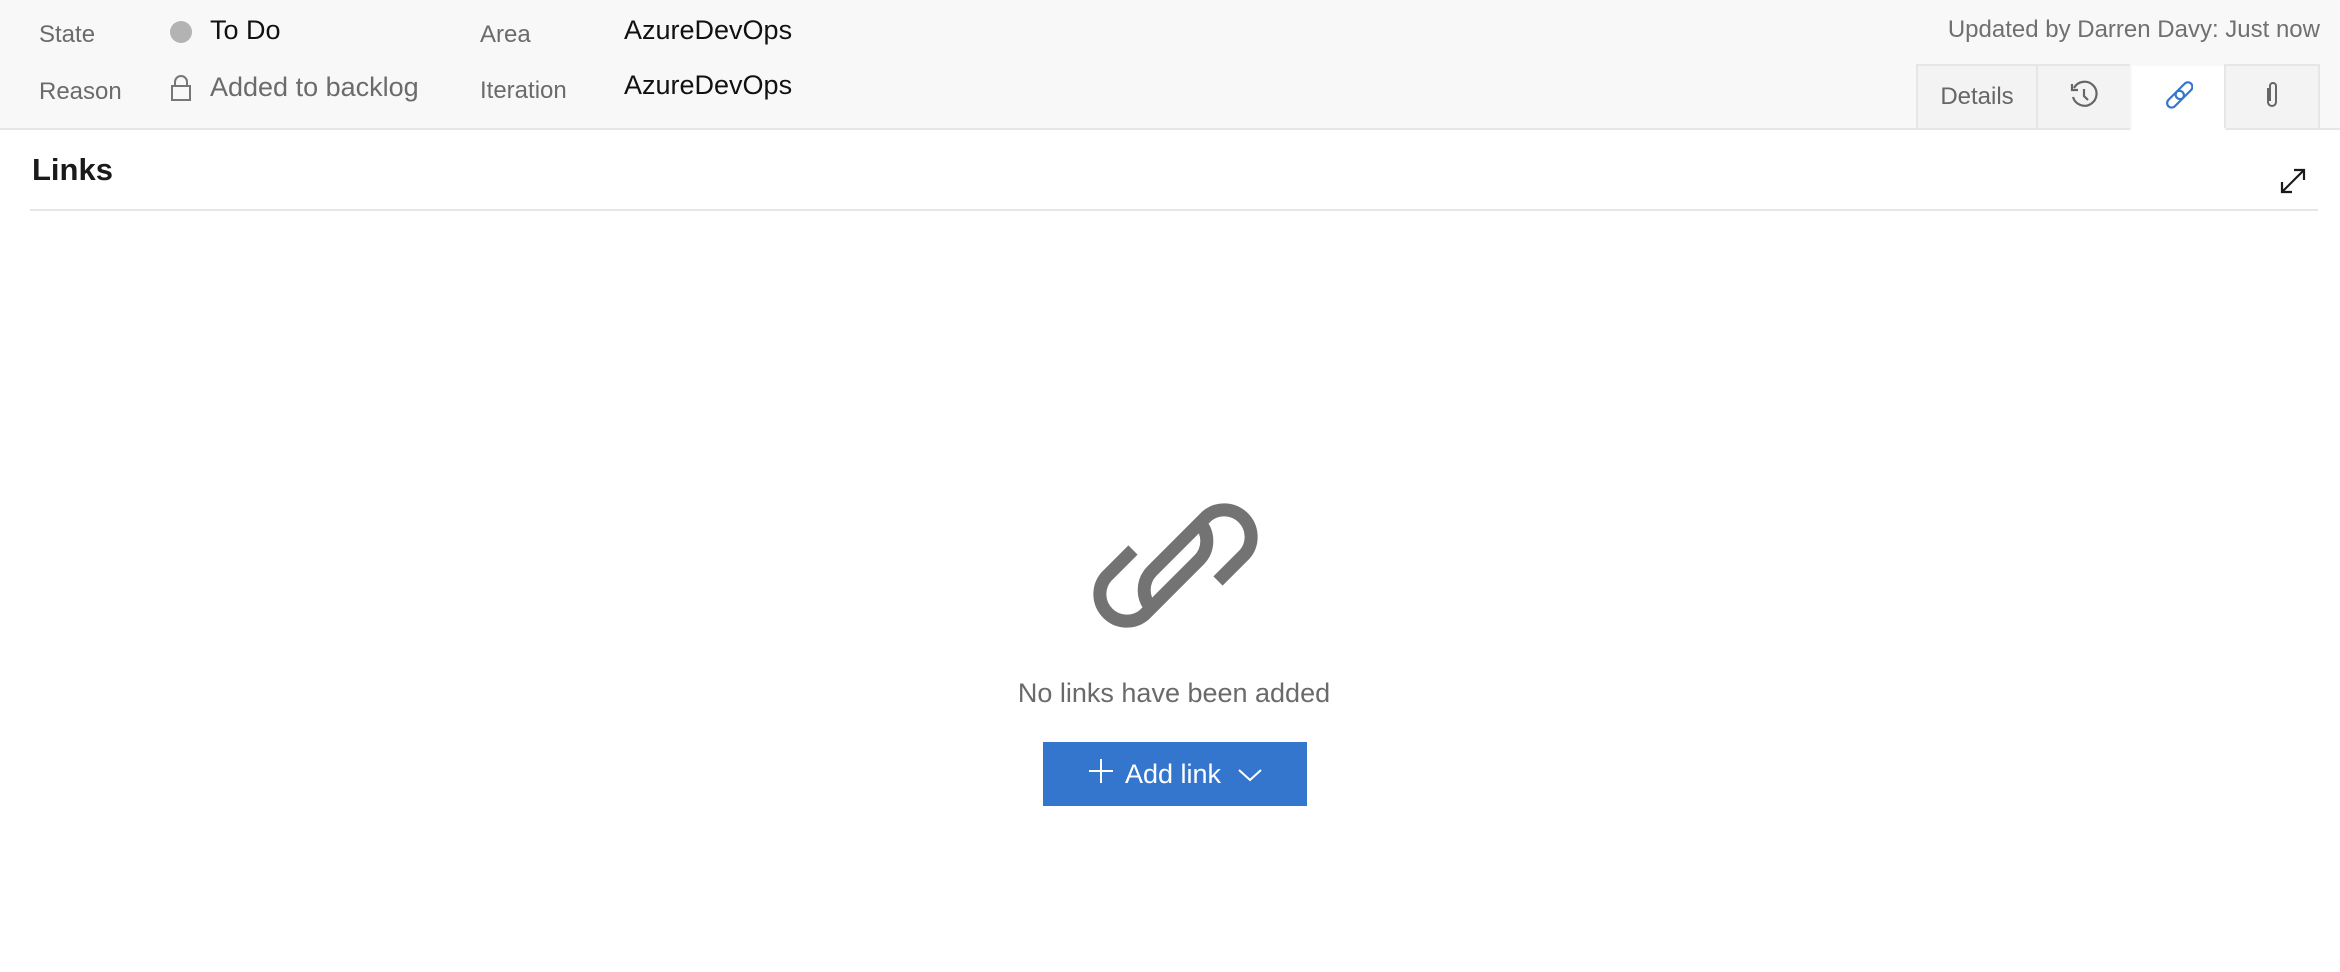  What do you see at coordinates (708, 85) in the screenshot?
I see `iteration-field: AzureDevOps` at bounding box center [708, 85].